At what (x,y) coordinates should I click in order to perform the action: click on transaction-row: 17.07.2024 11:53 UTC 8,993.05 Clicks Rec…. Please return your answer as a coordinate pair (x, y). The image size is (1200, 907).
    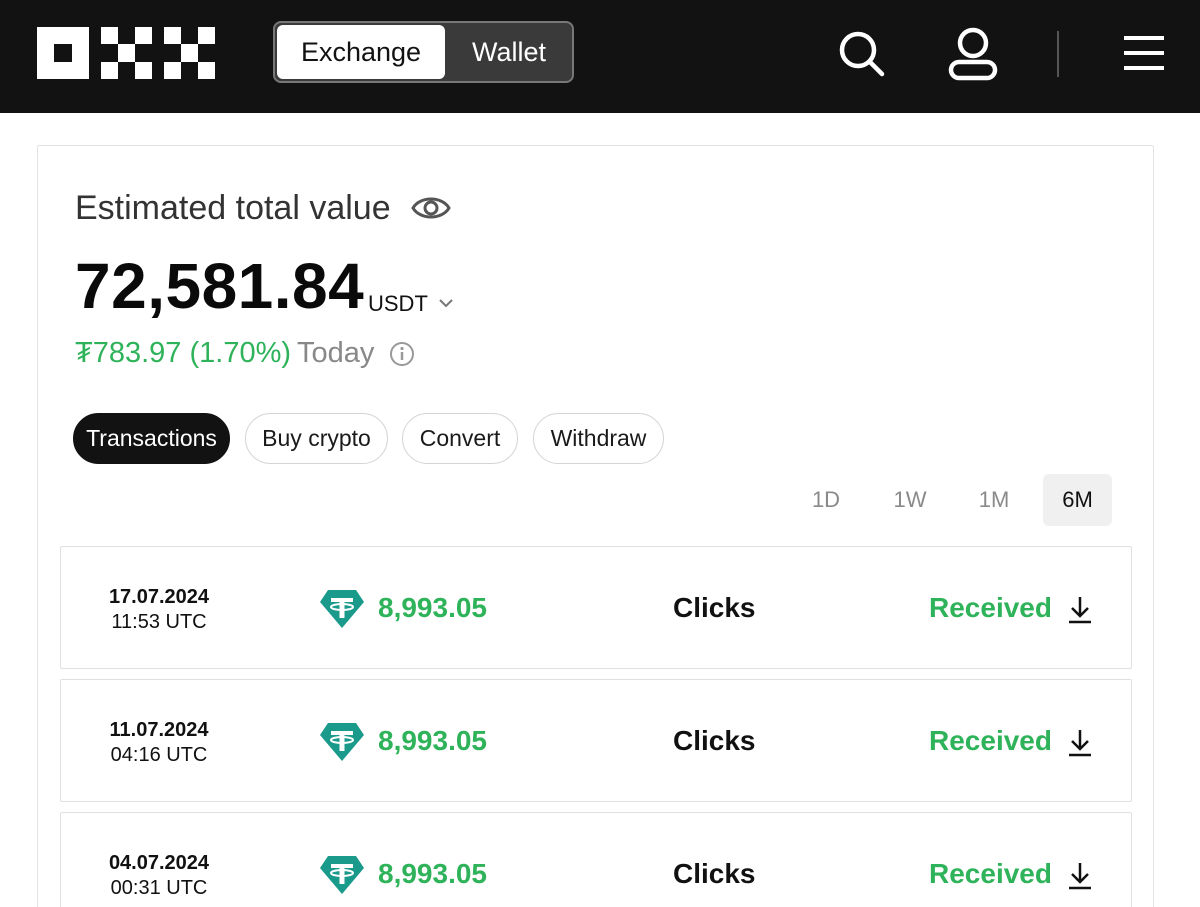
    Looking at the image, I should click on (596, 607).